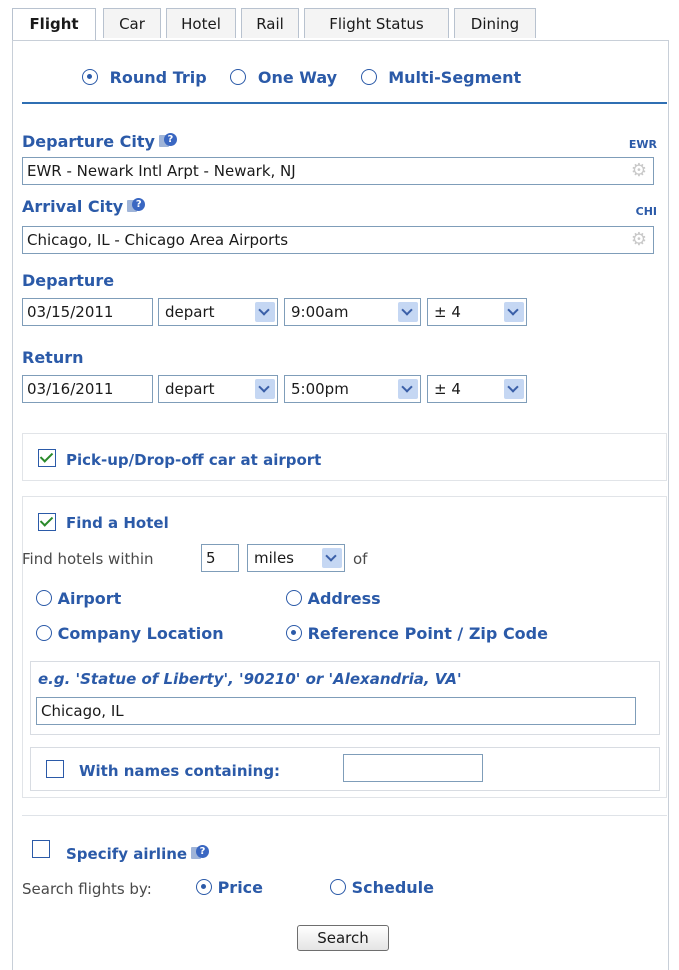  Describe the element at coordinates (180, 771) in the screenshot. I see `names-label: With names containing:` at that location.